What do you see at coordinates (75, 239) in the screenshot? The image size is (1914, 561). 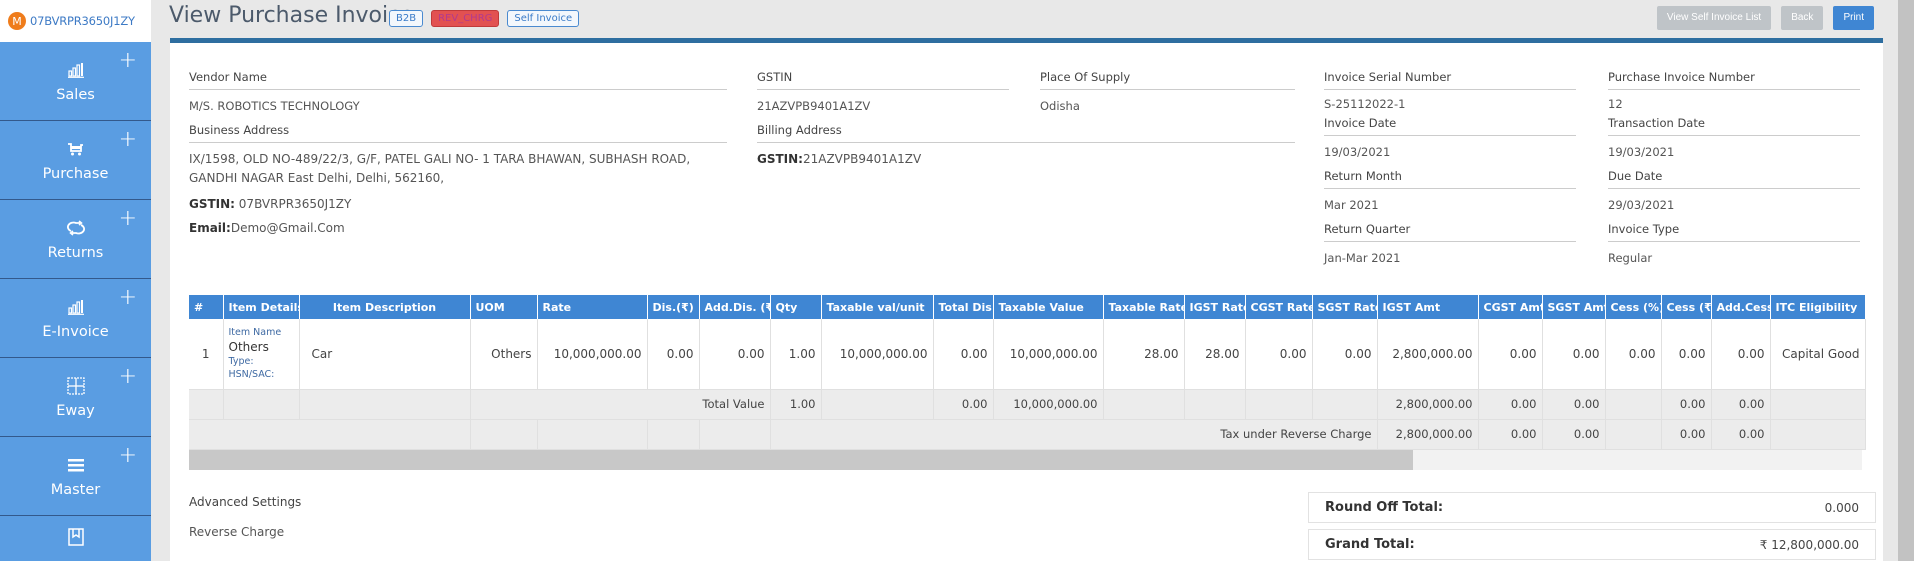 I see `sidebar-item-returns: + Returns` at bounding box center [75, 239].